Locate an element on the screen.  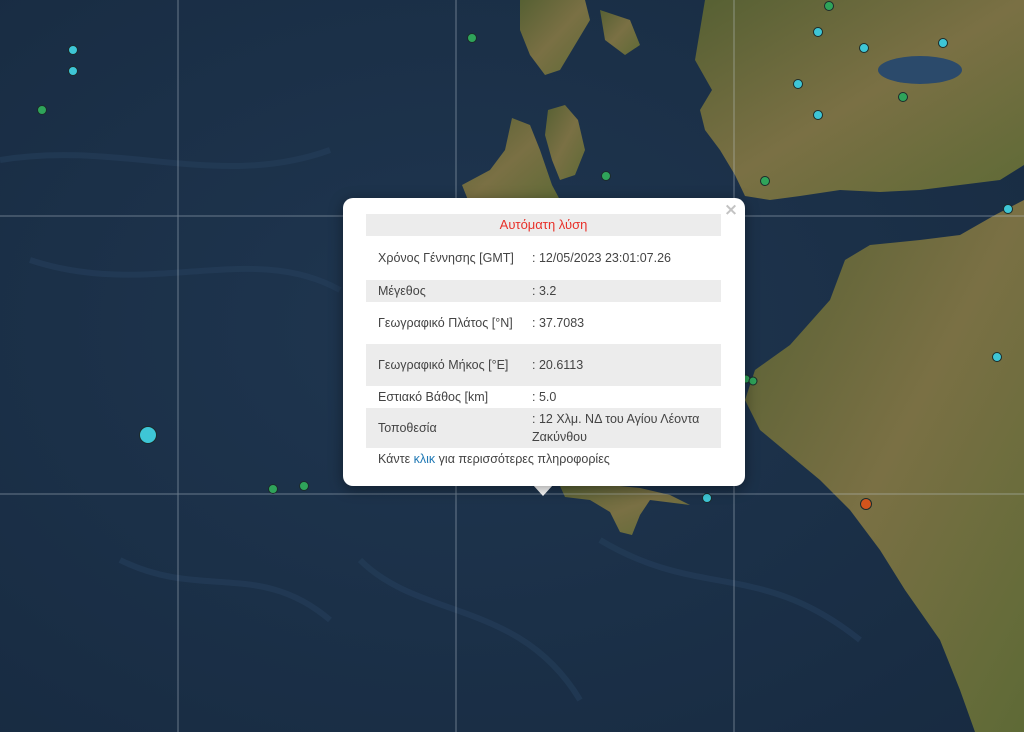
row-value: : 3.2 is located at coordinates (544, 291).